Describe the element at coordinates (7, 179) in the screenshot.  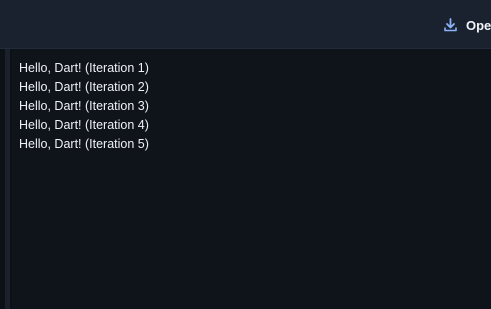
I see `panel-resize-handle` at that location.